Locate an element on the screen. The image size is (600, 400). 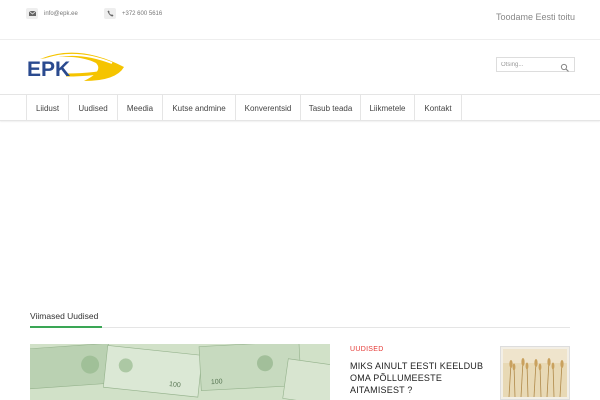
nav-item-konverentsid: Konverentsid is located at coordinates (268, 108).